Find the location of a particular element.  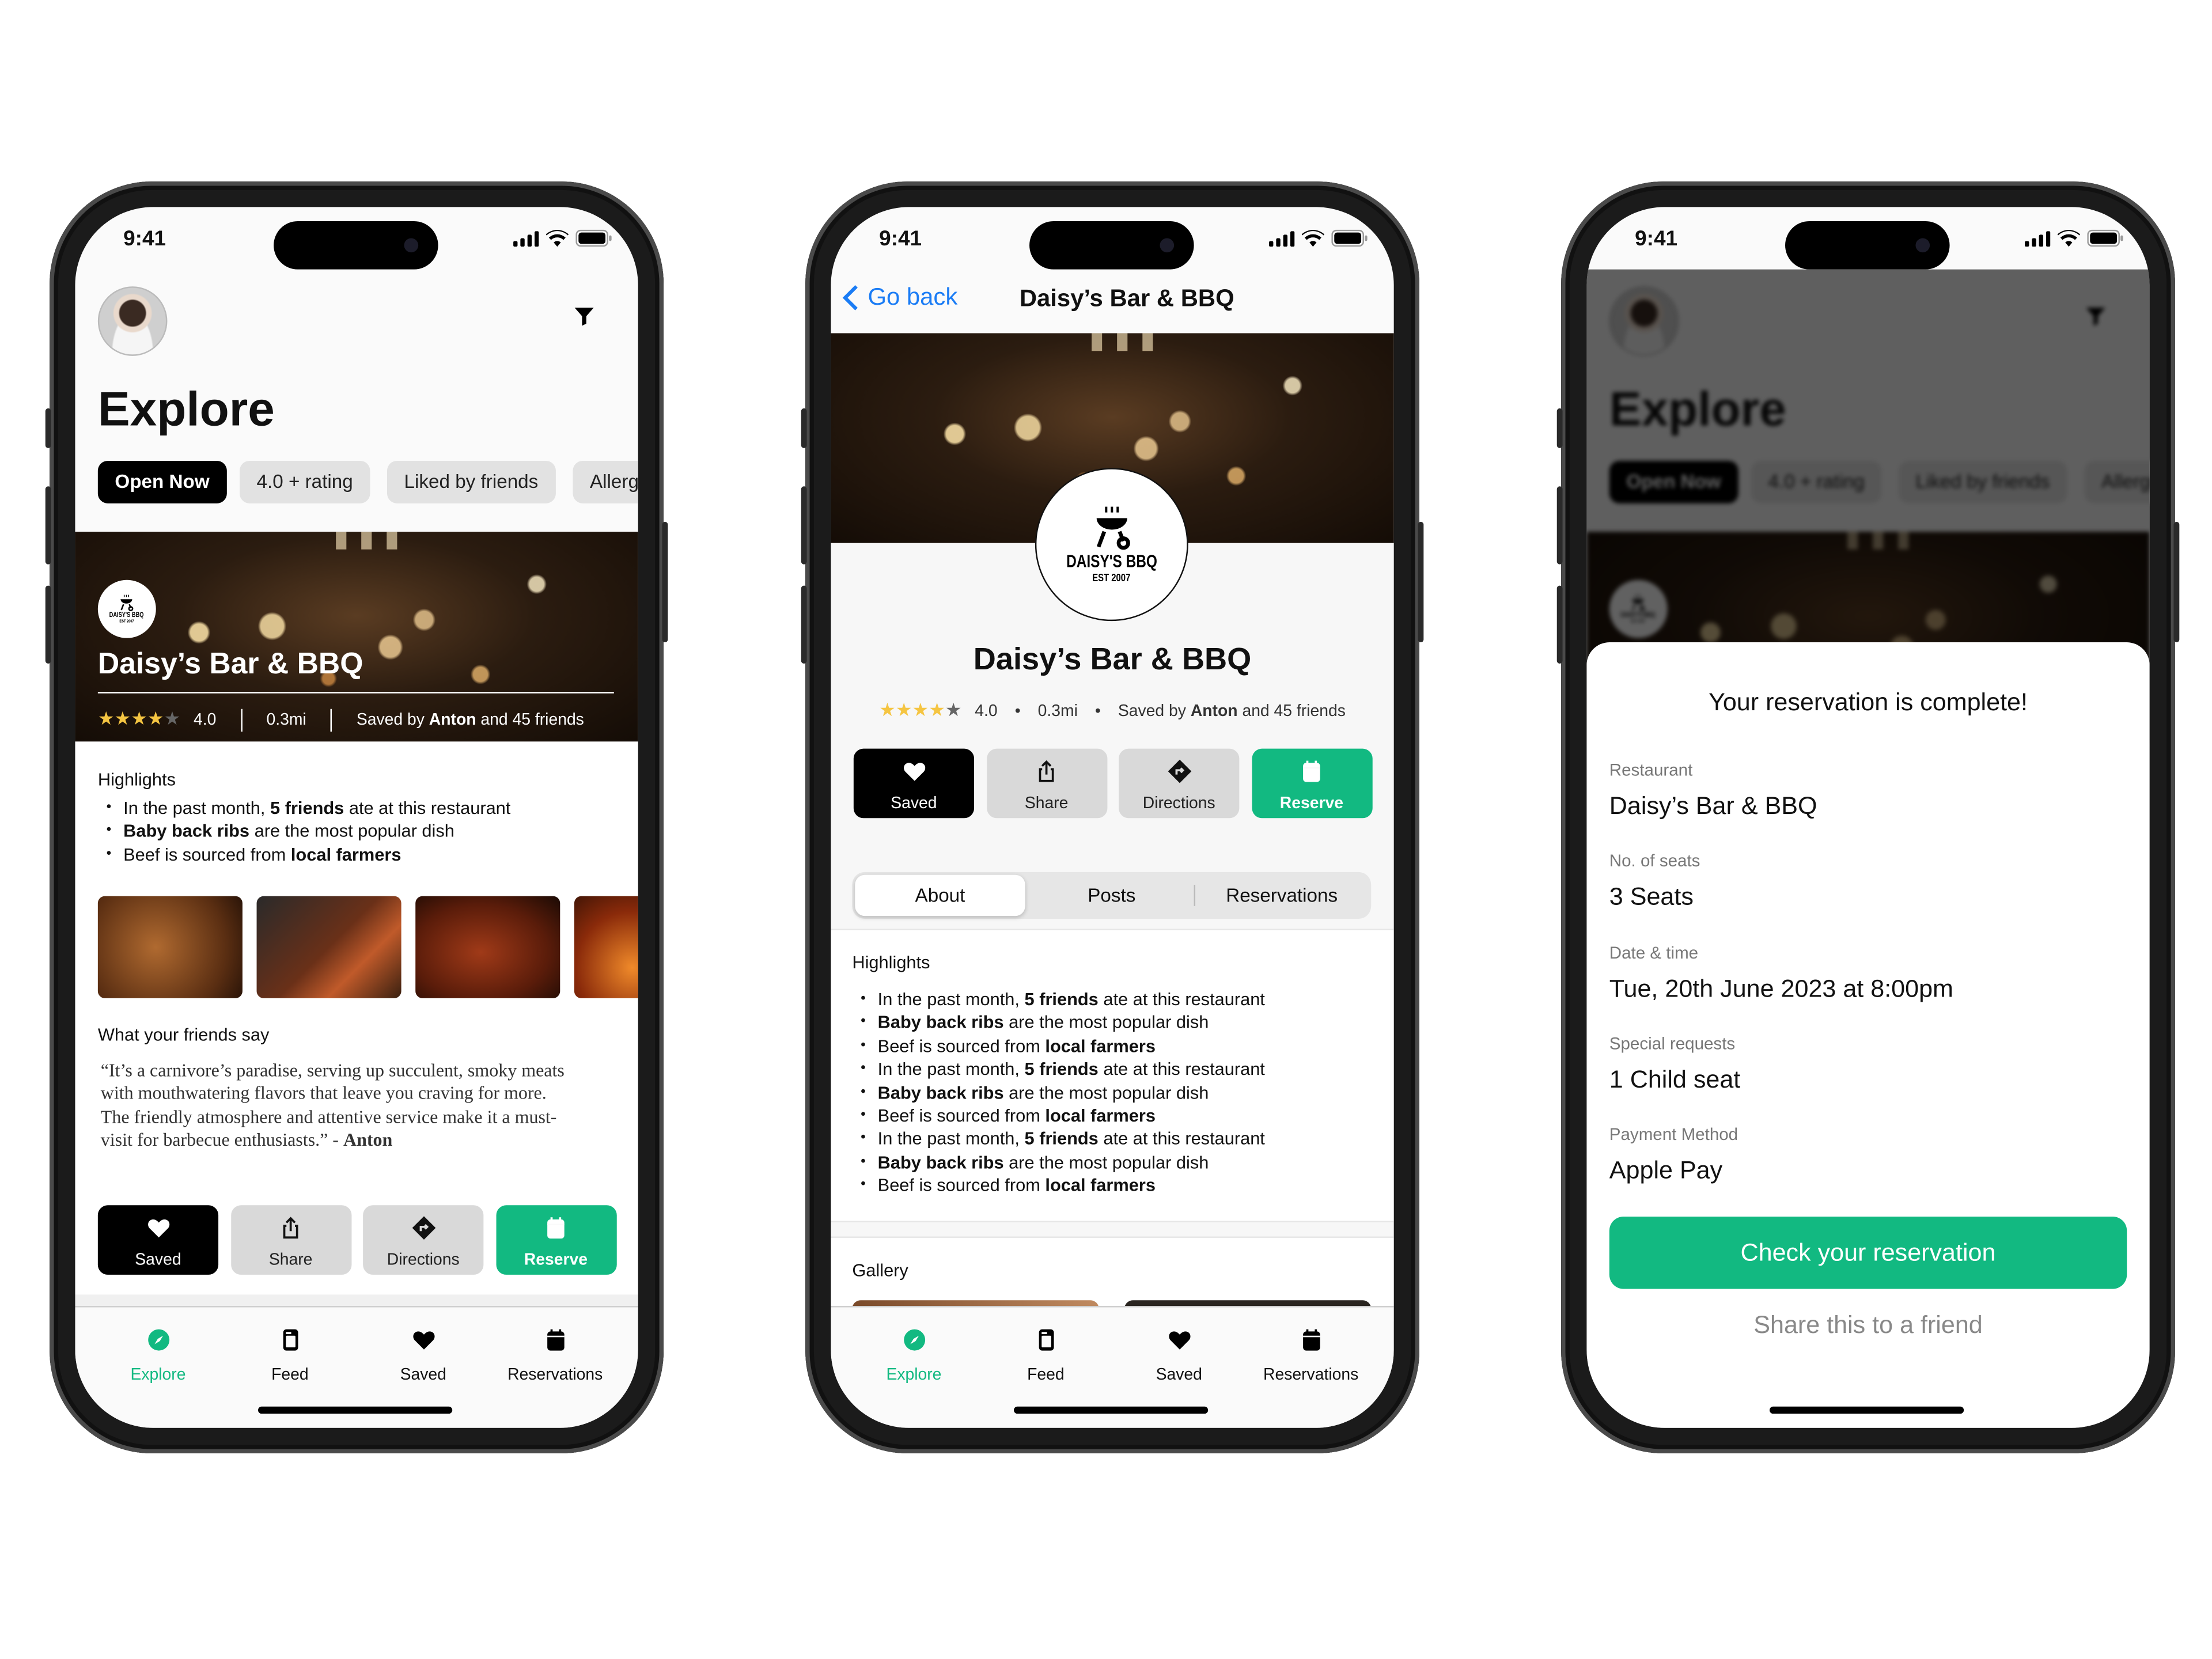

rating-value: 4.0 is located at coordinates (986, 712).